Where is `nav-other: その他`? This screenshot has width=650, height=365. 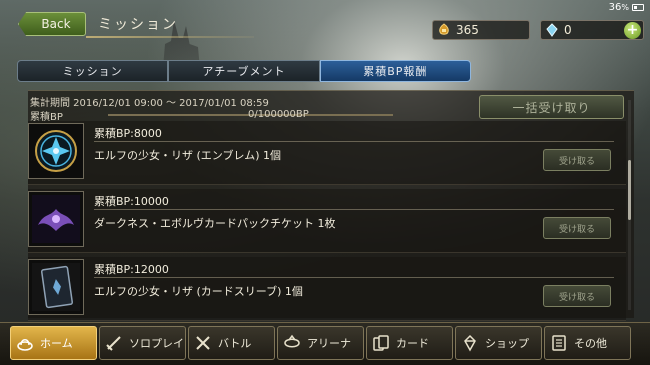 nav-other: その他 is located at coordinates (587, 343).